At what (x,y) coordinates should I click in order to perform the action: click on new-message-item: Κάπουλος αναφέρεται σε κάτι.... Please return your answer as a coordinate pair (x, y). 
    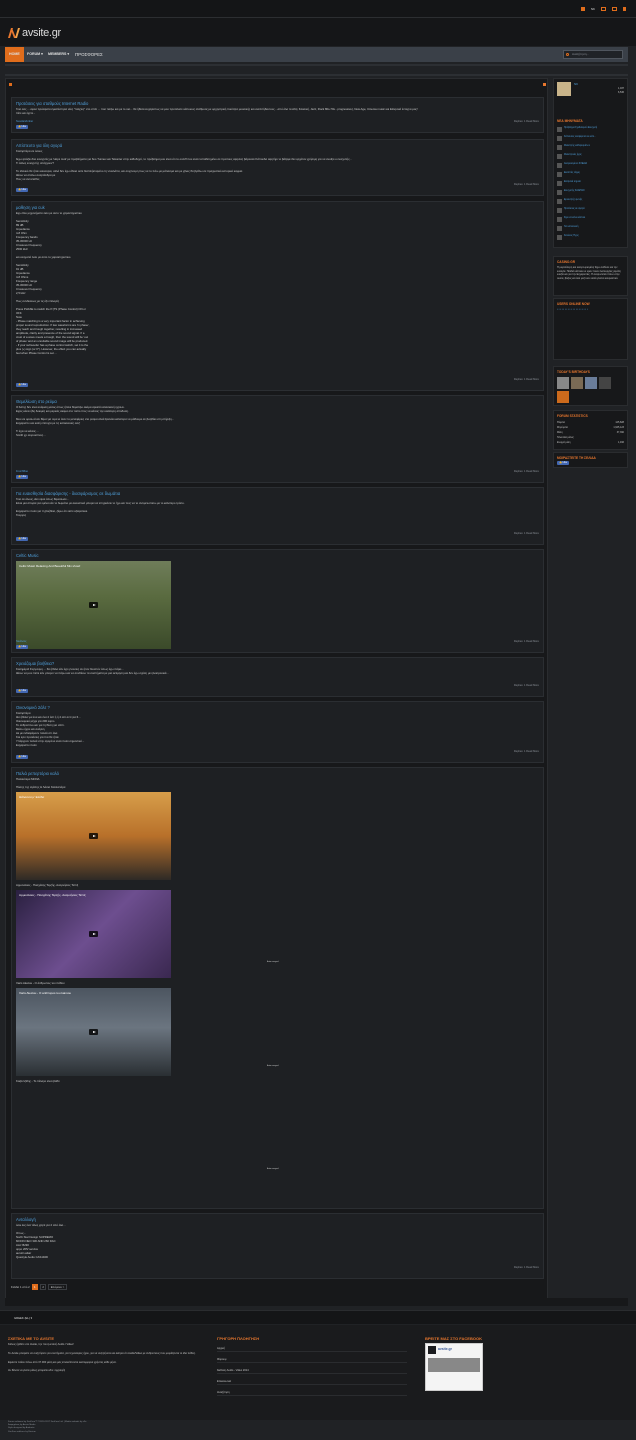
    Looking at the image, I should click on (590, 138).